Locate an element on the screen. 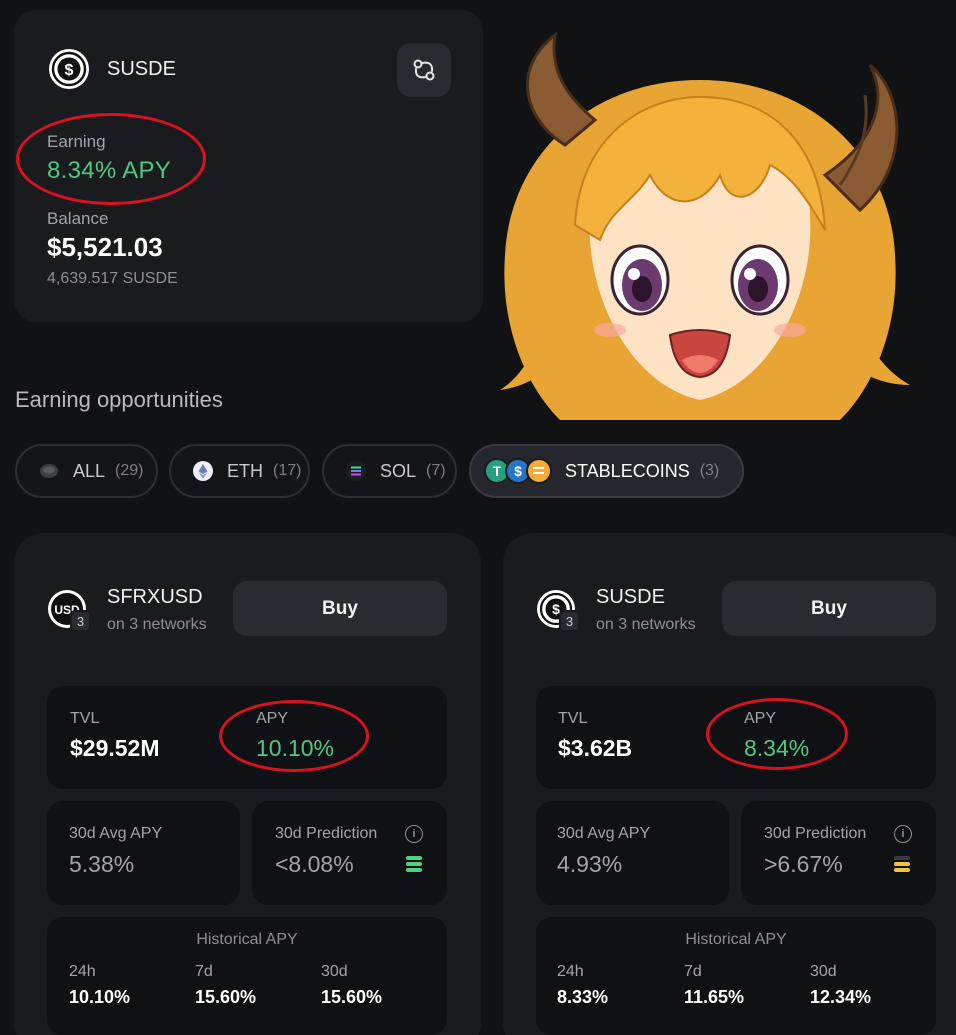 The image size is (956, 1035). hist-value: 11.65% is located at coordinates (714, 997).